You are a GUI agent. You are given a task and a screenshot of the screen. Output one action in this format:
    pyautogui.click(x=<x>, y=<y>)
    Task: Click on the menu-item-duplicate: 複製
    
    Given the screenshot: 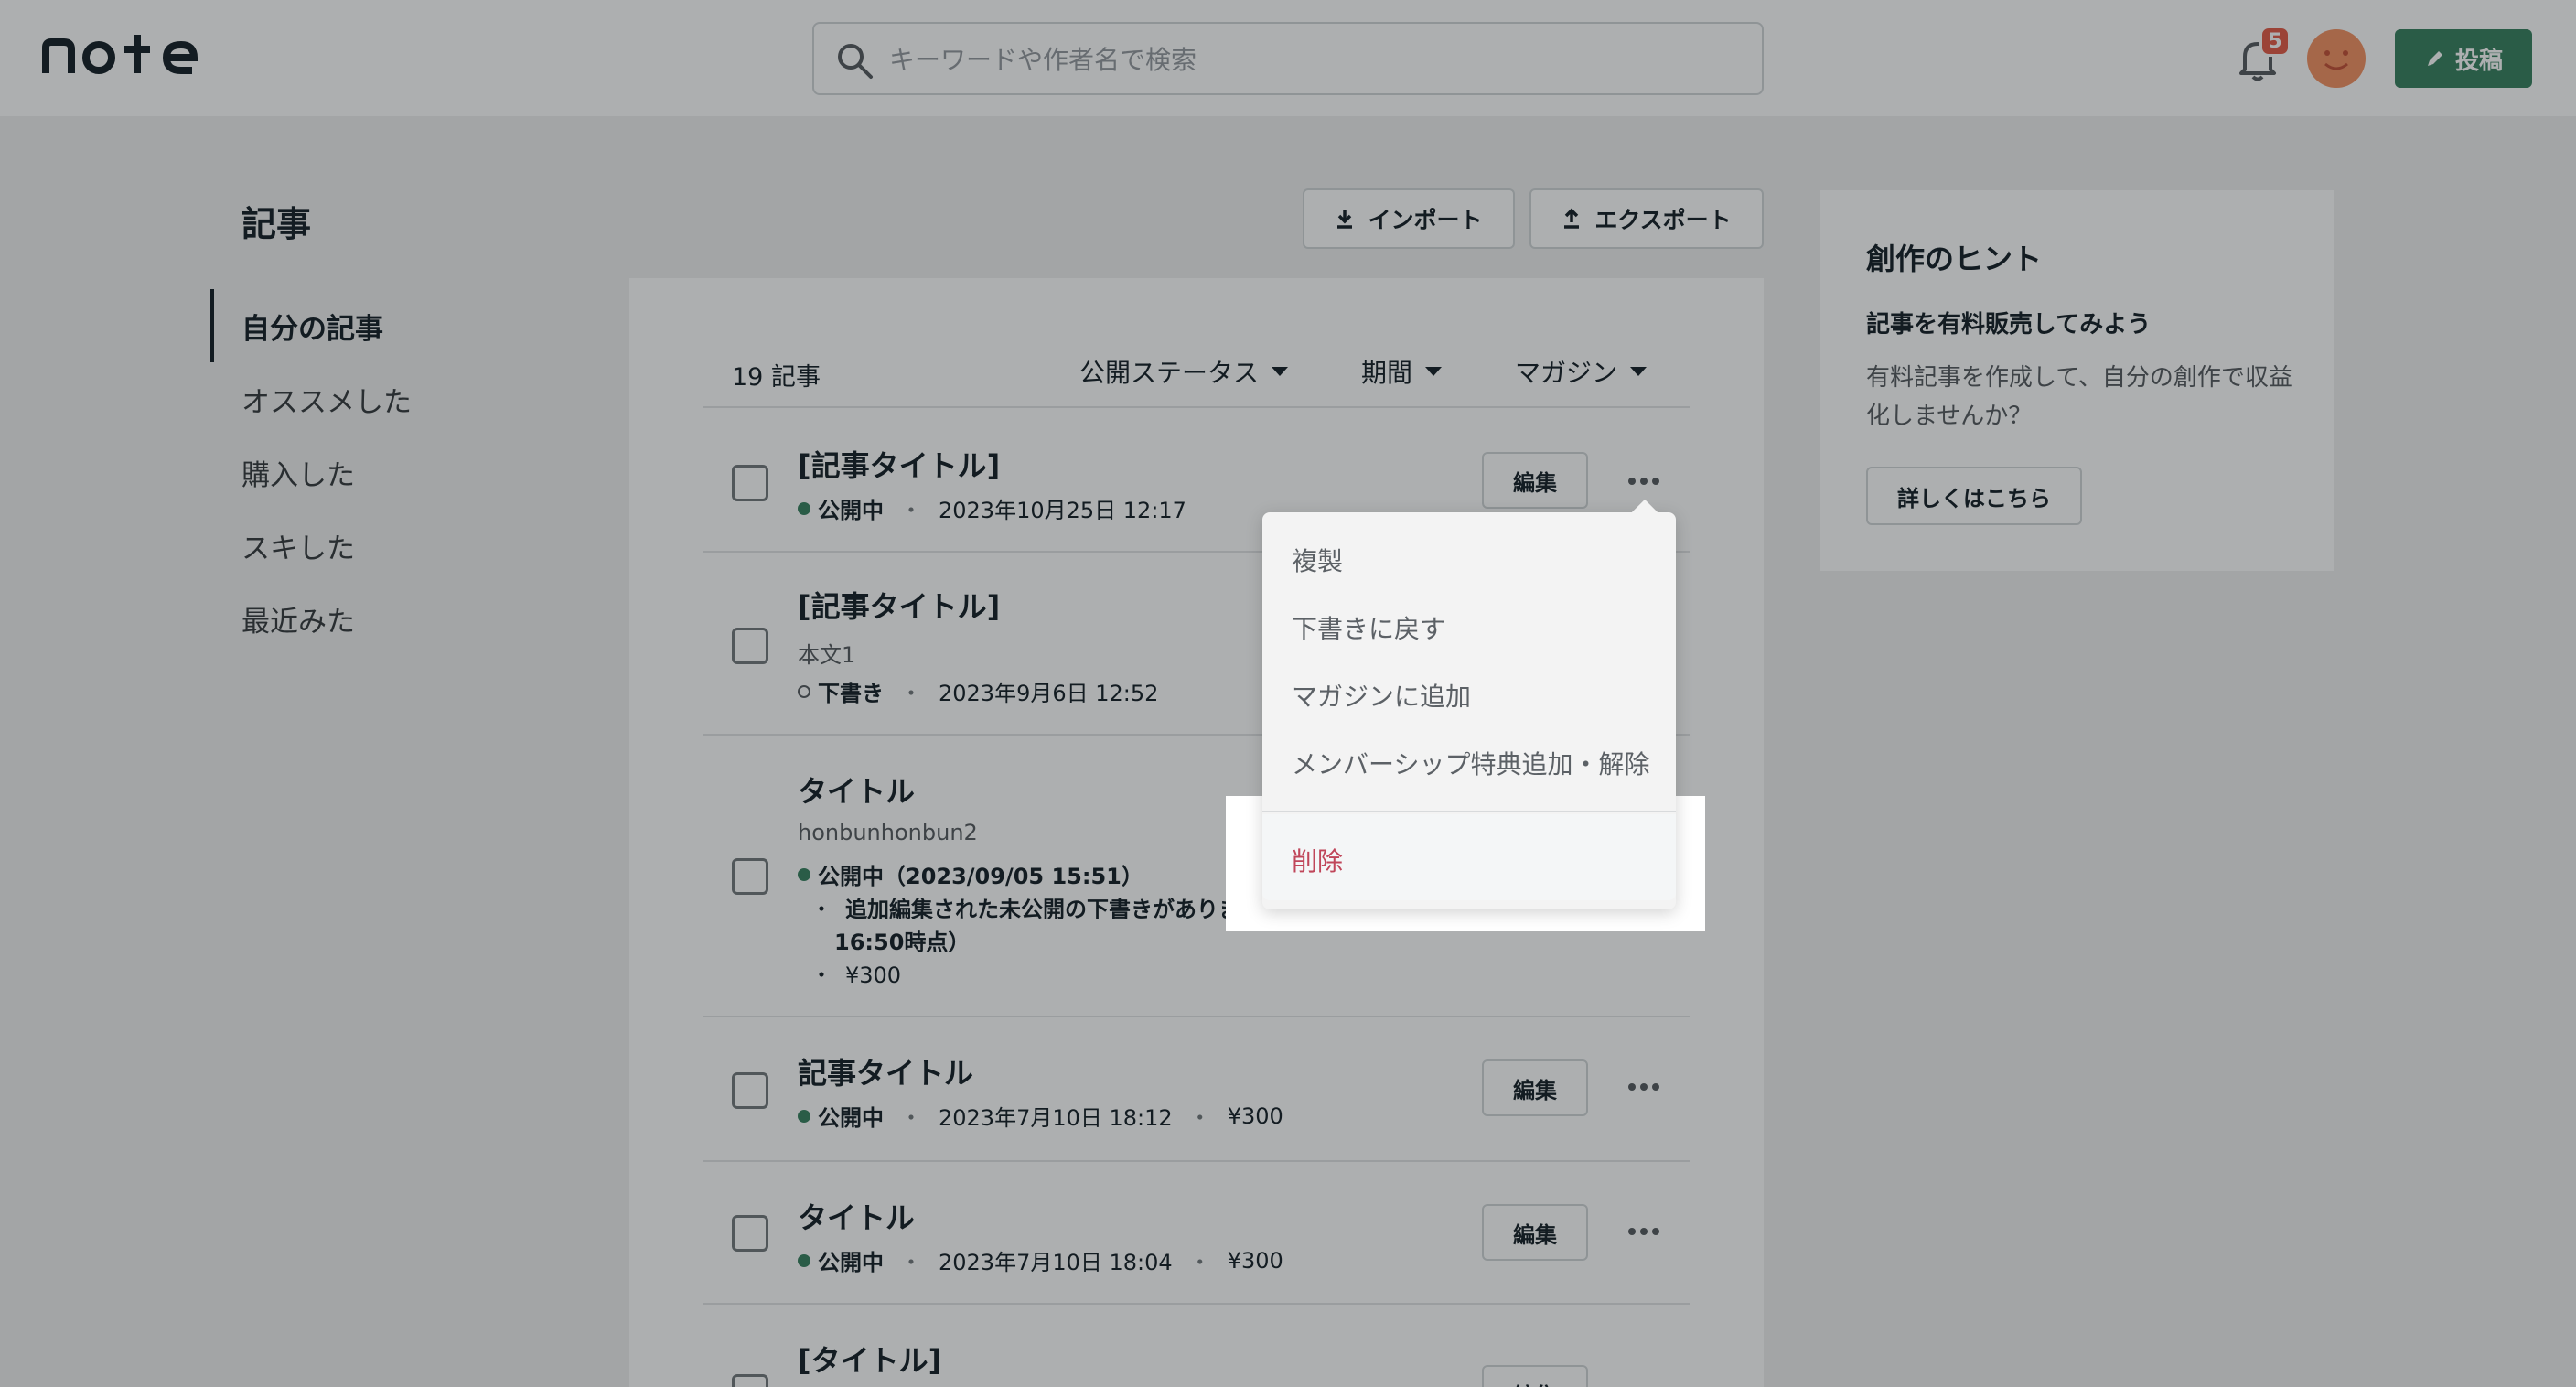 What is the action you would take?
    pyautogui.click(x=1318, y=560)
    